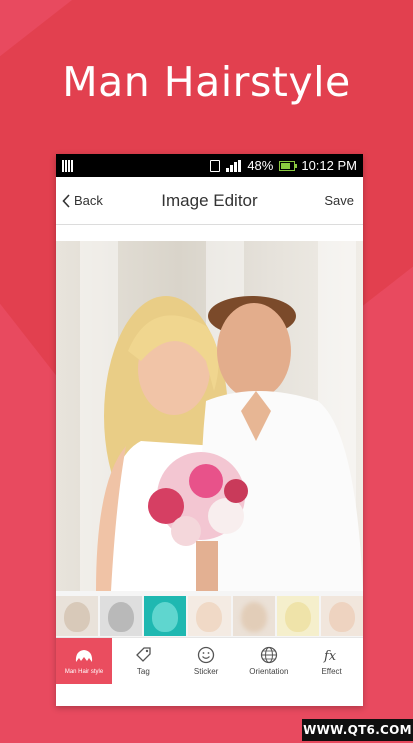  I want to click on tool-orientation: Orientation, so click(269, 661).